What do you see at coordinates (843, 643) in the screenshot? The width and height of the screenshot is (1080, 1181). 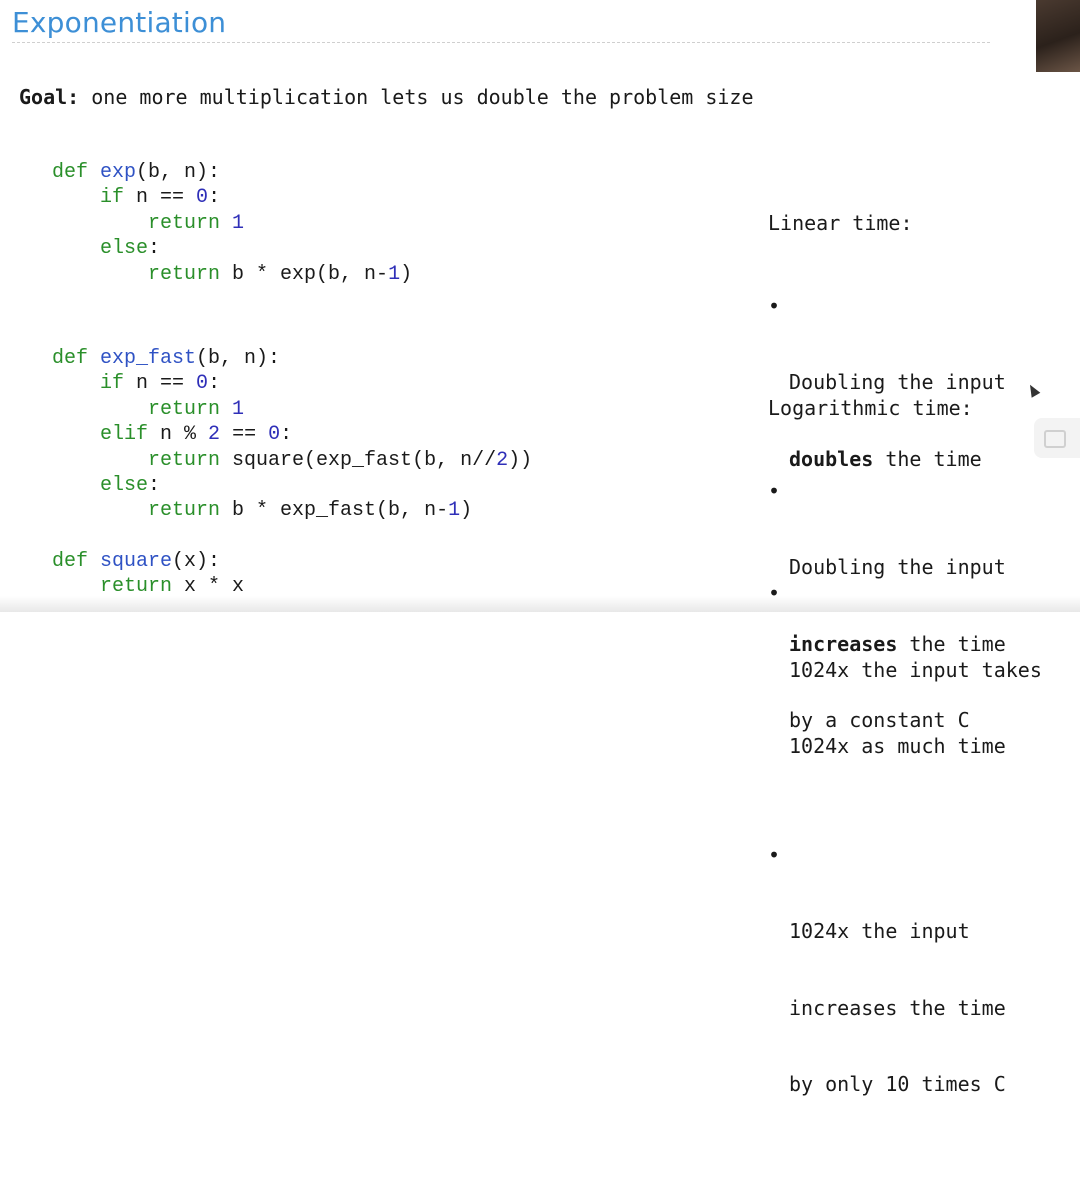 I see `log-b1-bold: increases` at bounding box center [843, 643].